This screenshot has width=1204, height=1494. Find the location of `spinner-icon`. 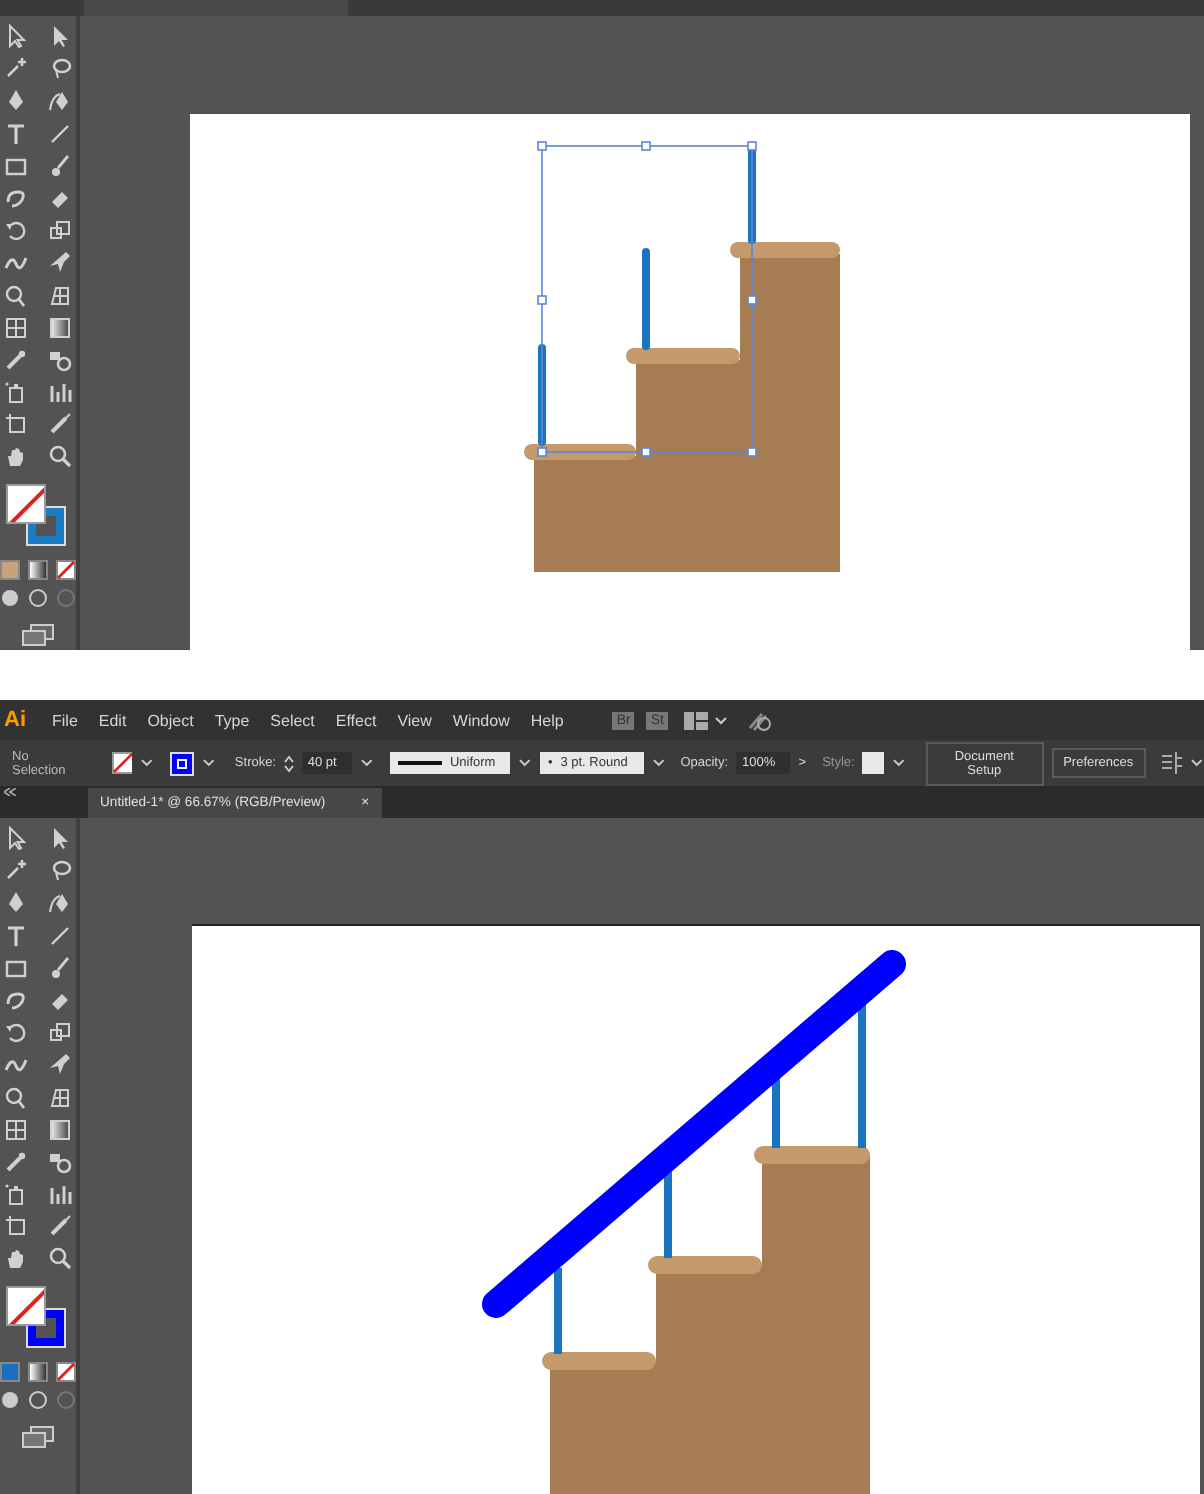

spinner-icon is located at coordinates (289, 763).